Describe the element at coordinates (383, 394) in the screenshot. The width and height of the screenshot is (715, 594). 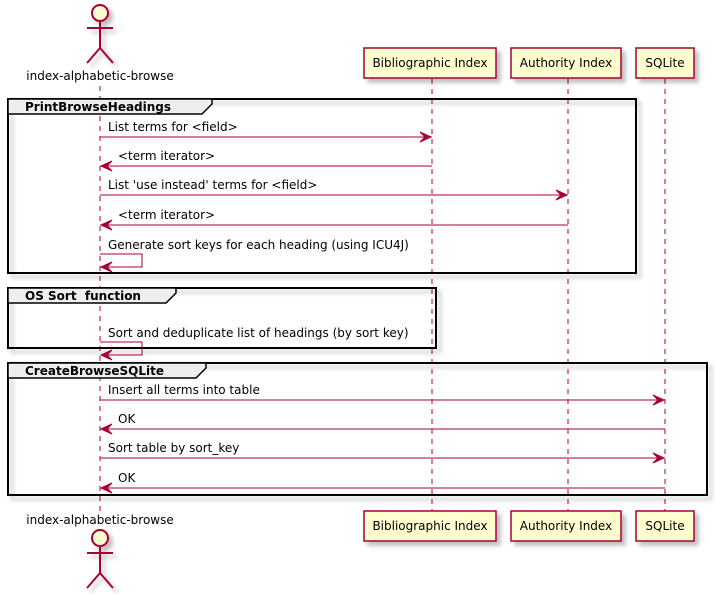
I see `message: Insert all terms into table` at that location.